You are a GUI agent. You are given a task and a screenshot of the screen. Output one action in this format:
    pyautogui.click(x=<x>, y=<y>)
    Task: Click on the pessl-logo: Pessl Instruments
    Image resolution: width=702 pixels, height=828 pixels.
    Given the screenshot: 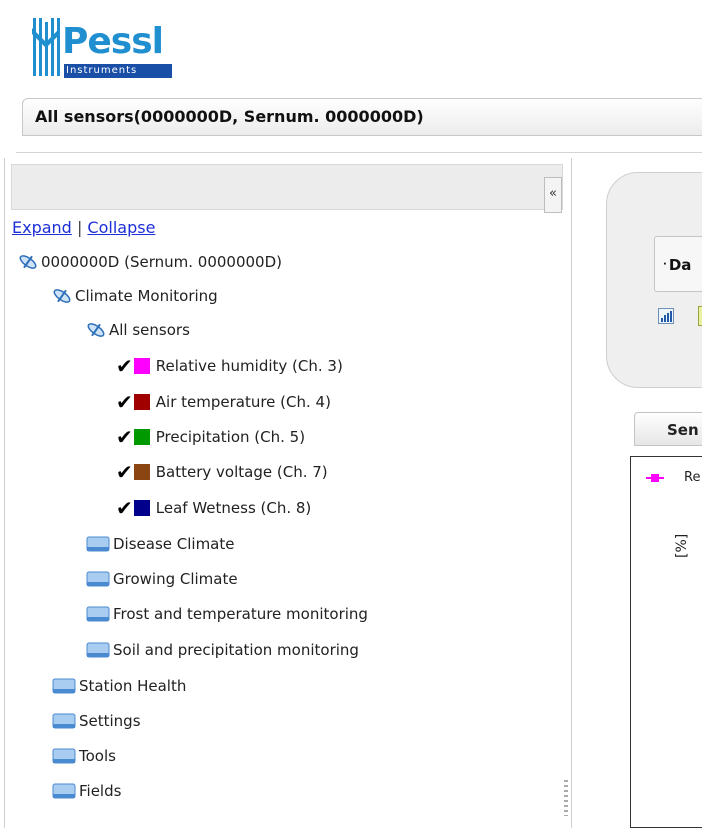 What is the action you would take?
    pyautogui.click(x=105, y=54)
    